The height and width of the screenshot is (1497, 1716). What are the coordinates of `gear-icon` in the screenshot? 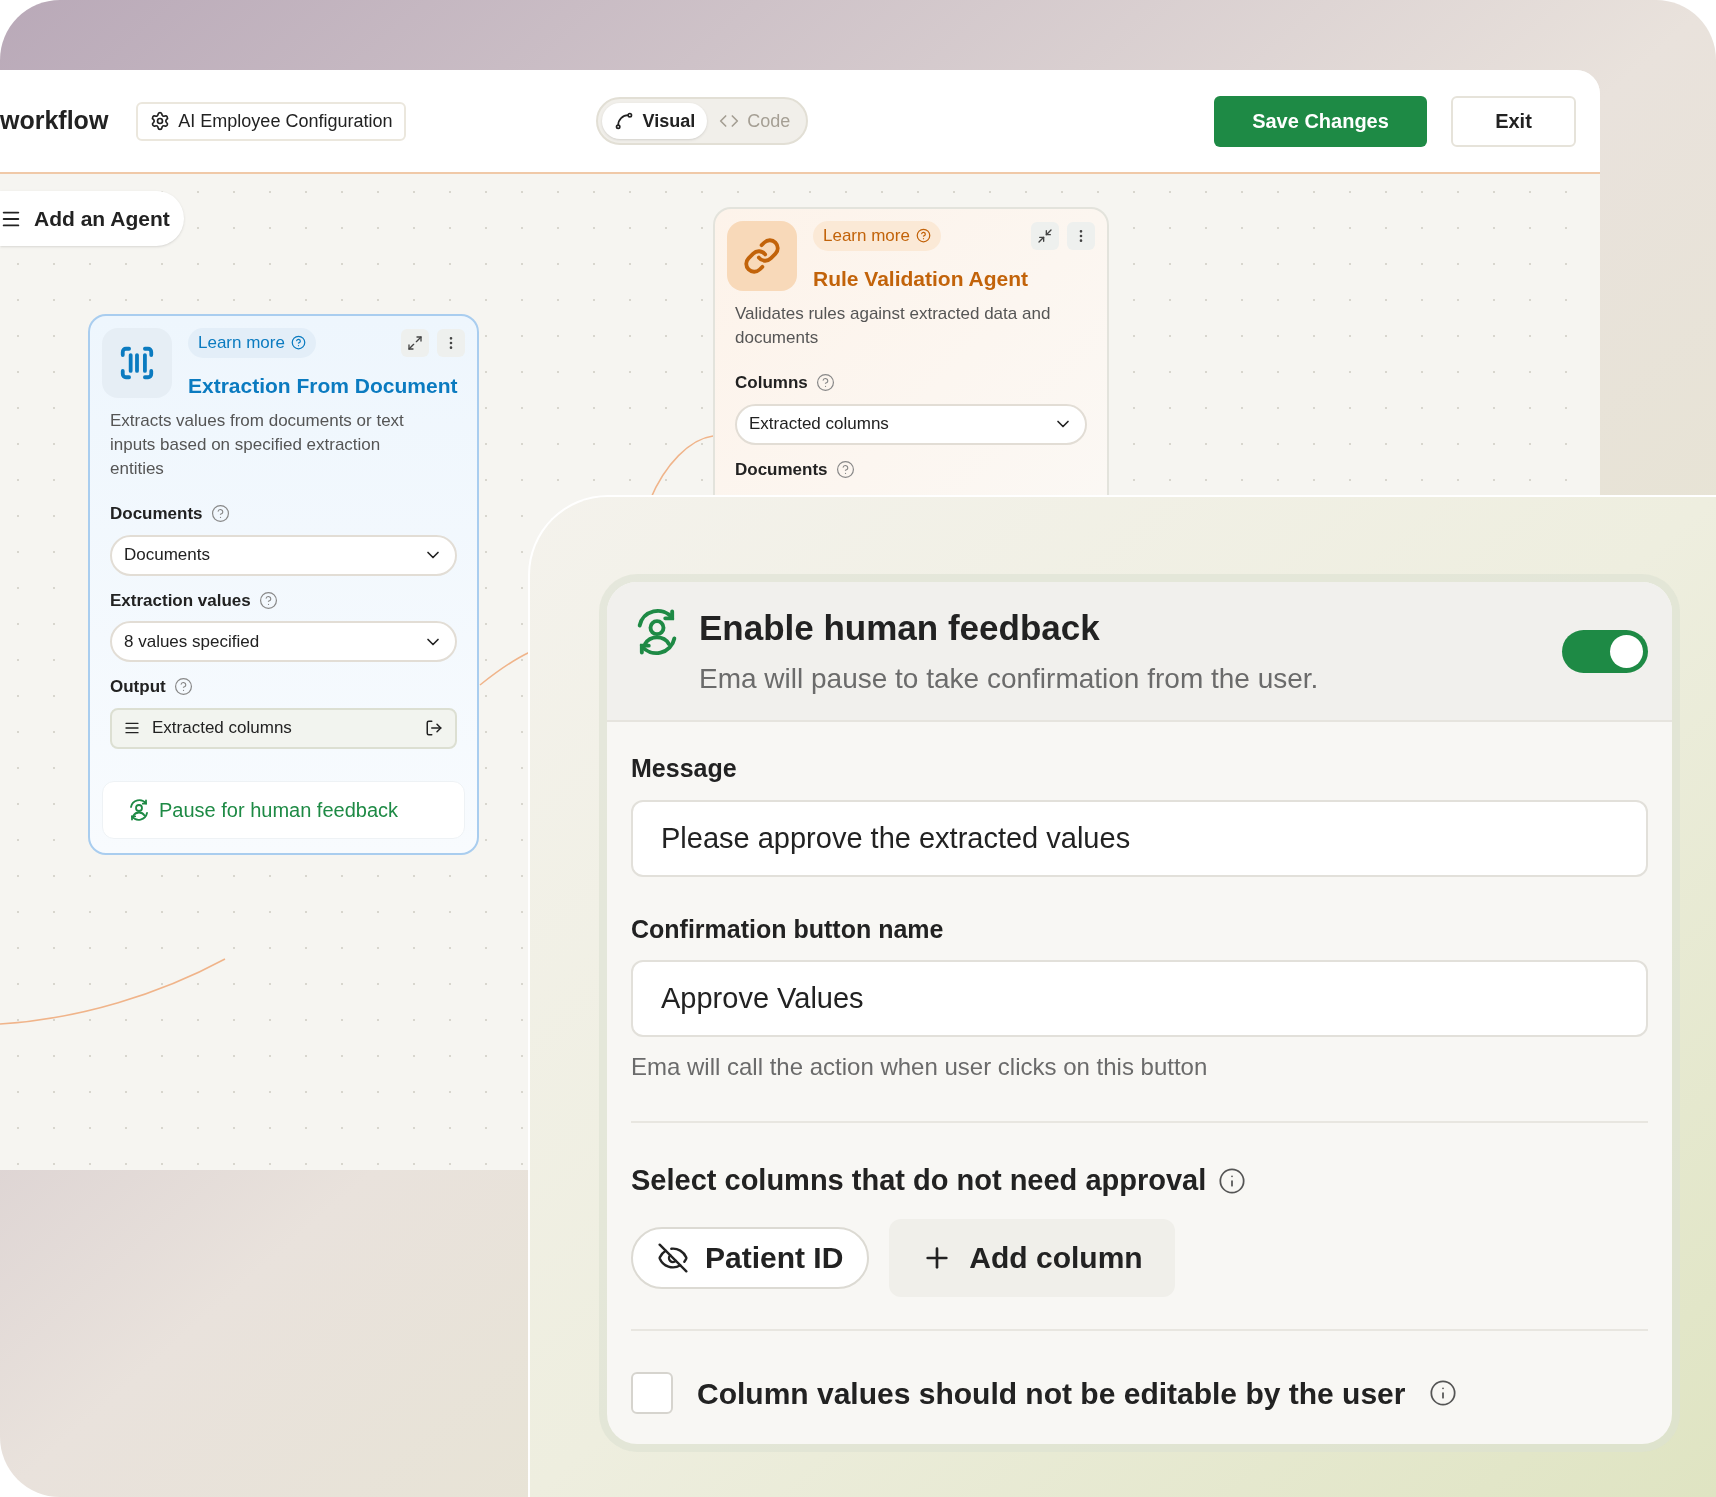 It's located at (160, 121).